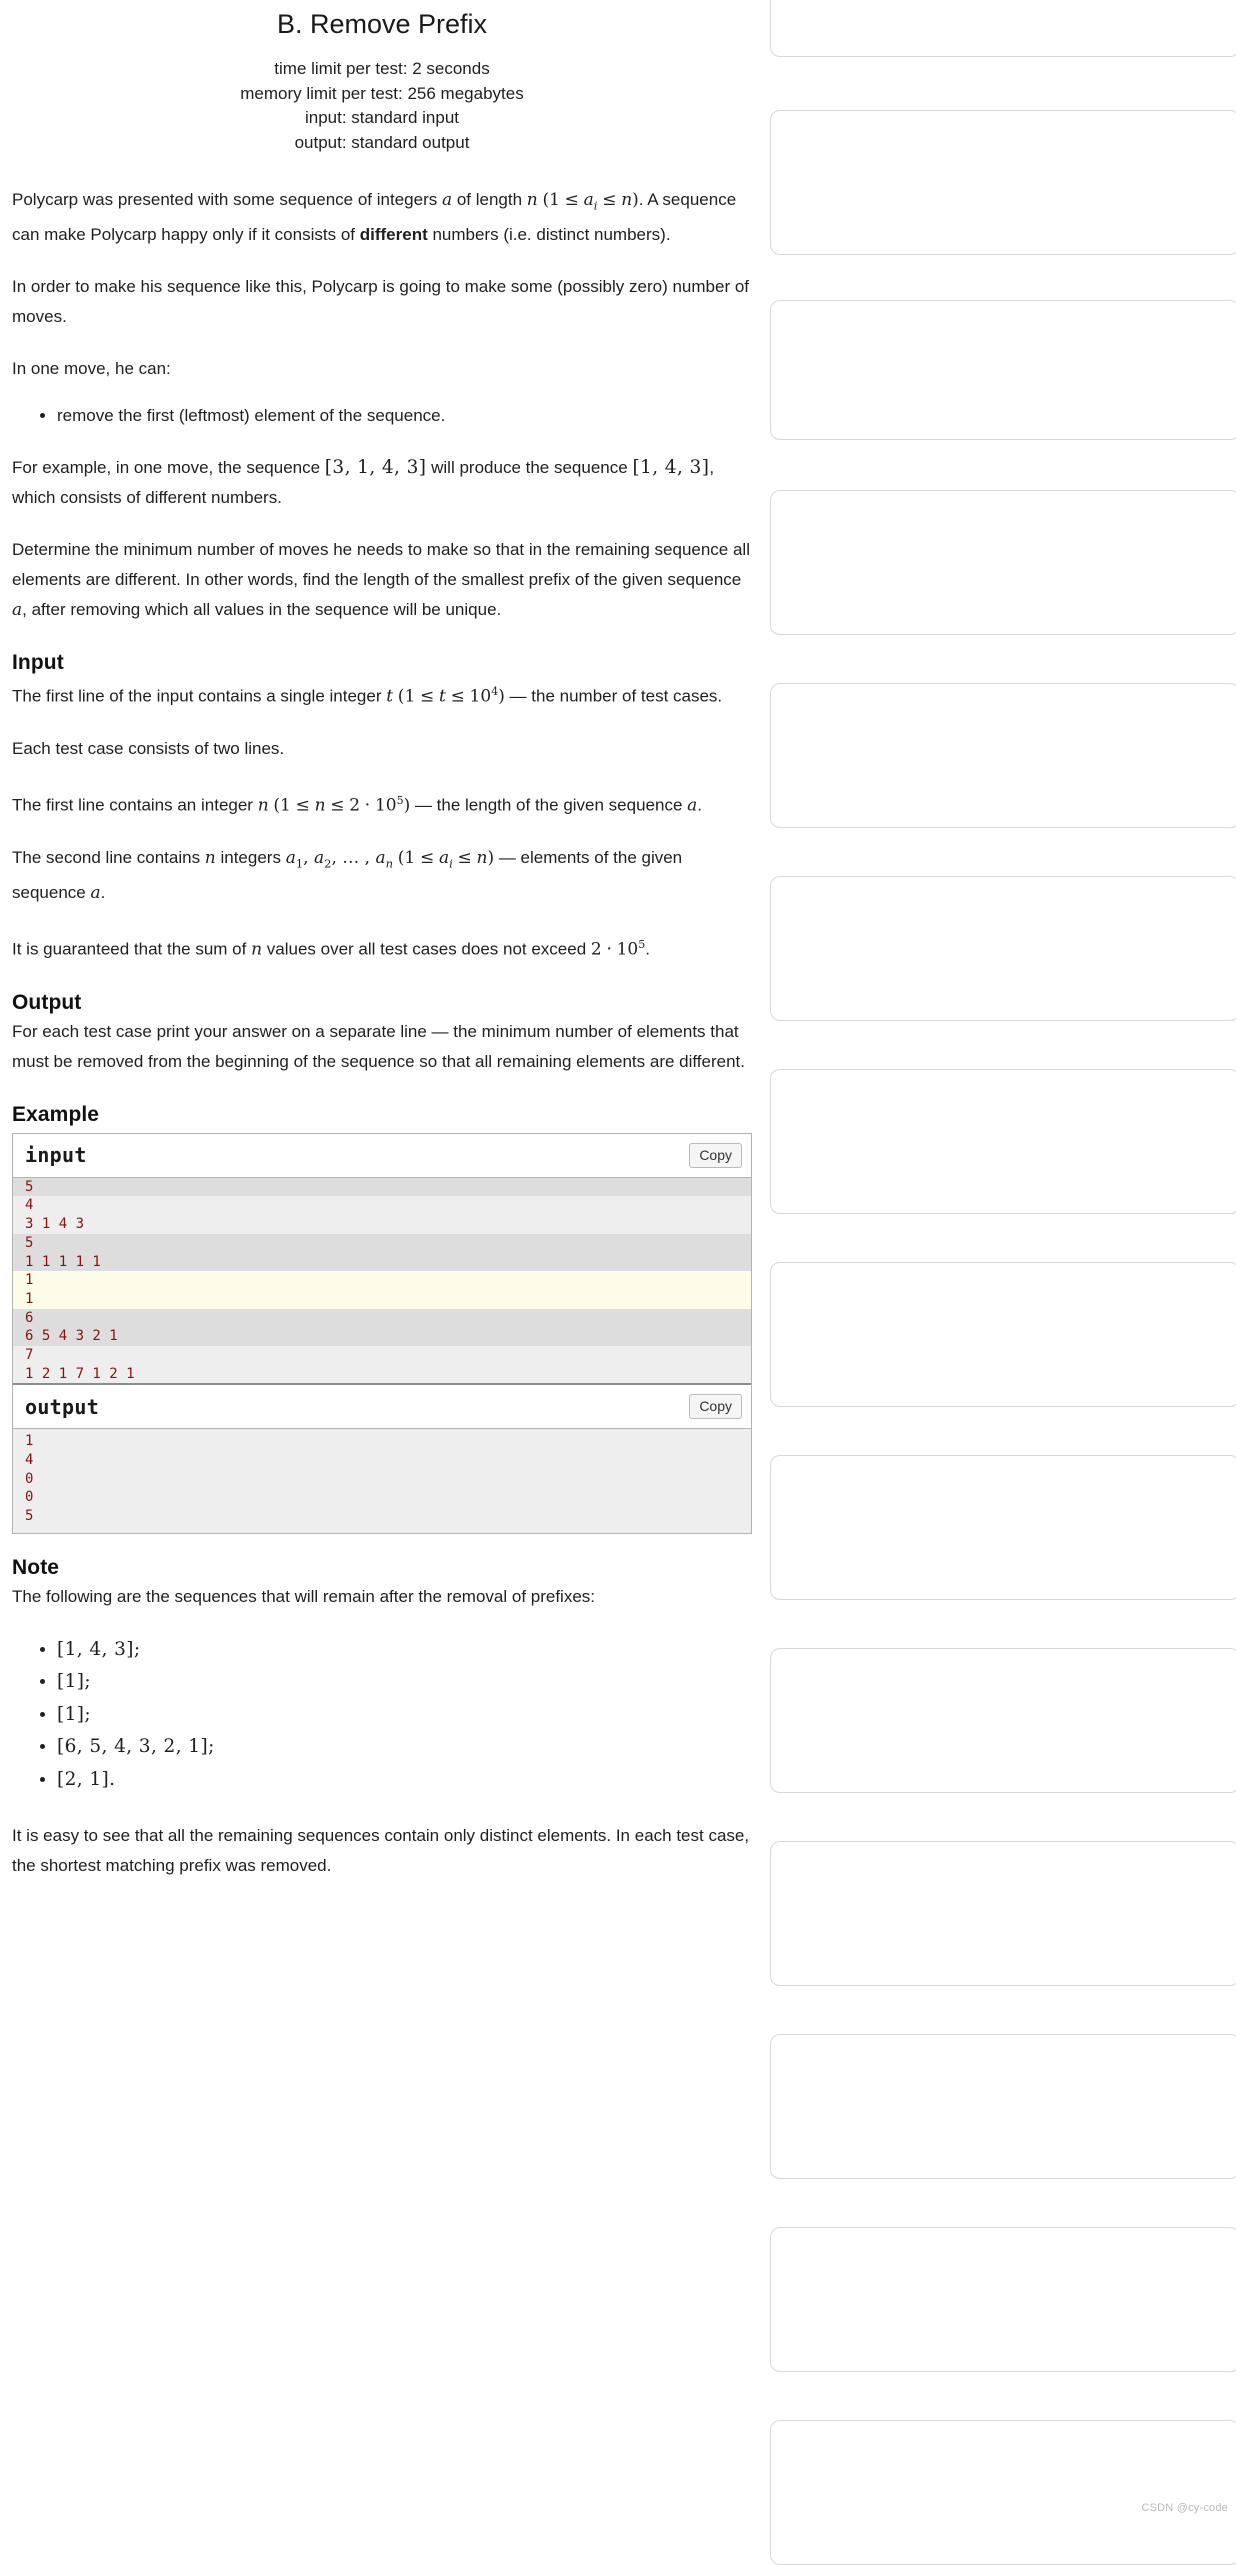 The width and height of the screenshot is (1236, 2565). What do you see at coordinates (529, 468) in the screenshot?
I see `text-run: will produce the sequence` at bounding box center [529, 468].